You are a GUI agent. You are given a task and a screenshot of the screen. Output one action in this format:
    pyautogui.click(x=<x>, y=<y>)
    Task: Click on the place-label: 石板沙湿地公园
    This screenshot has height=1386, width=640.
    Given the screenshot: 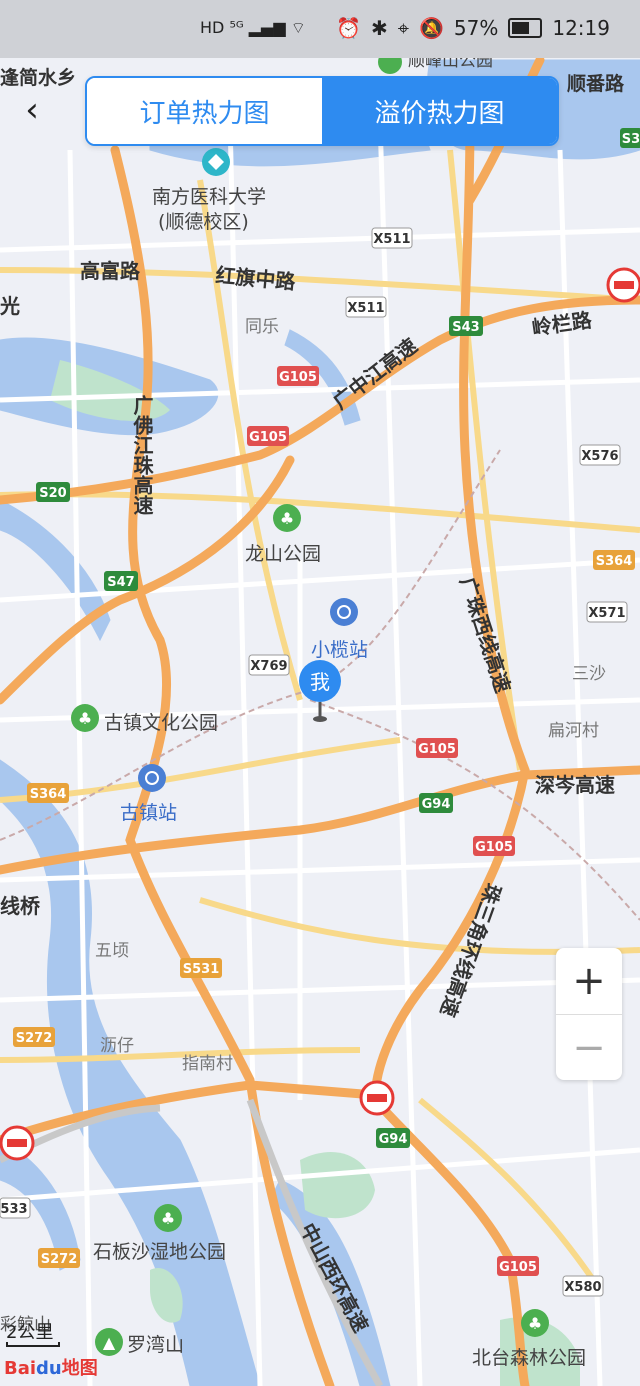 What is the action you would take?
    pyautogui.click(x=159, y=1252)
    